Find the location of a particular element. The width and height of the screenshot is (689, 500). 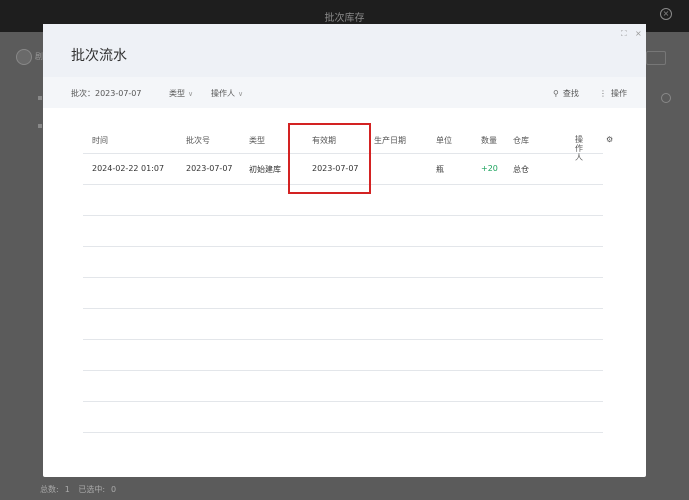

column-header-time: 时间 is located at coordinates (100, 140).